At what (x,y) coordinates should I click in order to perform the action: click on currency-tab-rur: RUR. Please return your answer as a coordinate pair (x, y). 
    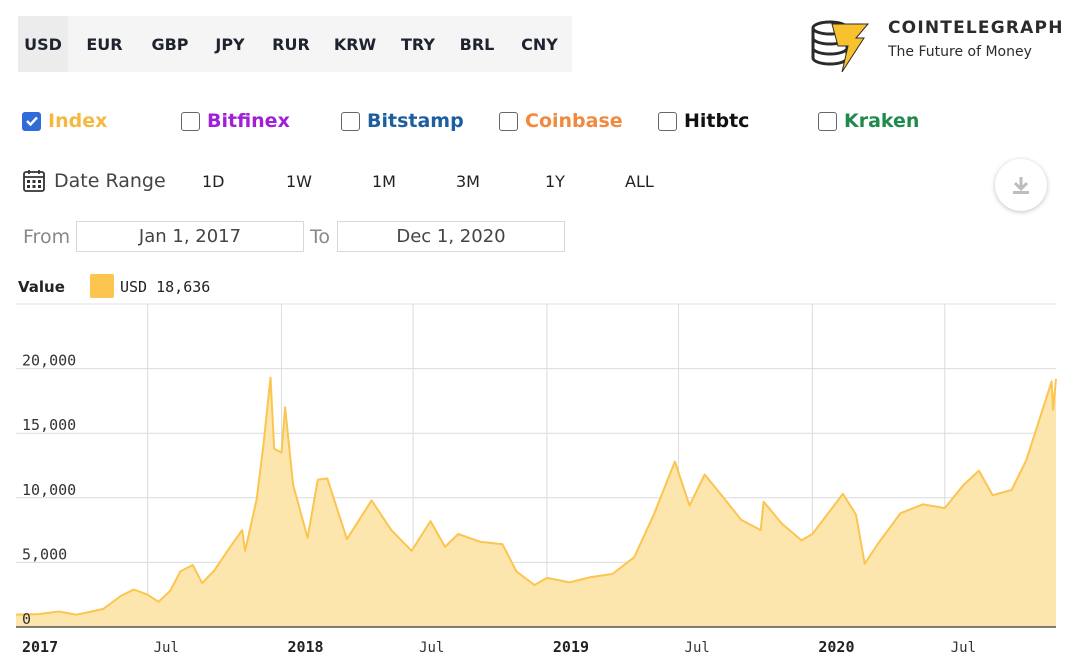
    Looking at the image, I should click on (291, 44).